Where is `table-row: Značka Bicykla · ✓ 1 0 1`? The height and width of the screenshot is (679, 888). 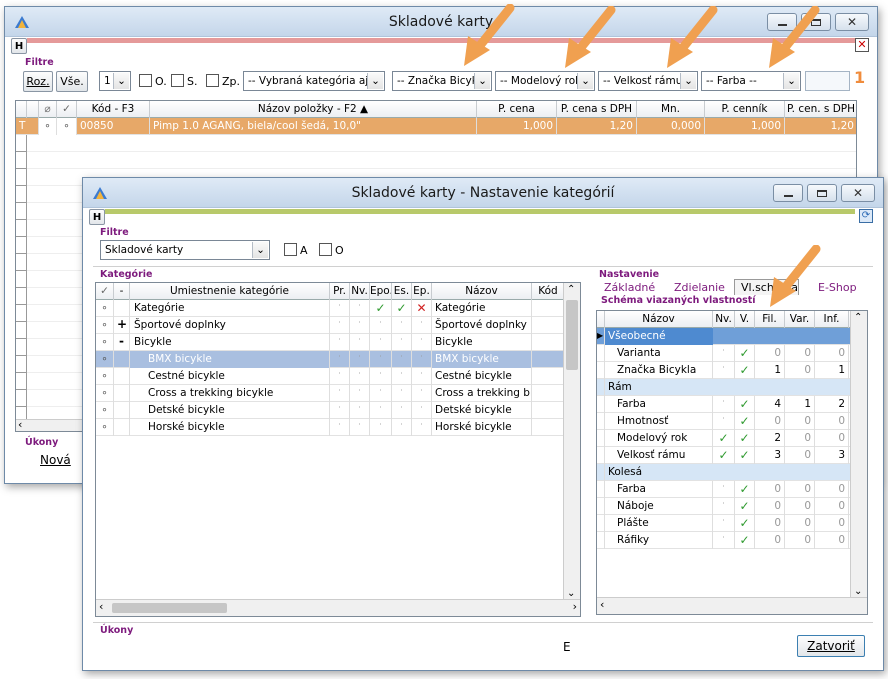
table-row: Značka Bicykla · ✓ 1 0 1 is located at coordinates (724, 370).